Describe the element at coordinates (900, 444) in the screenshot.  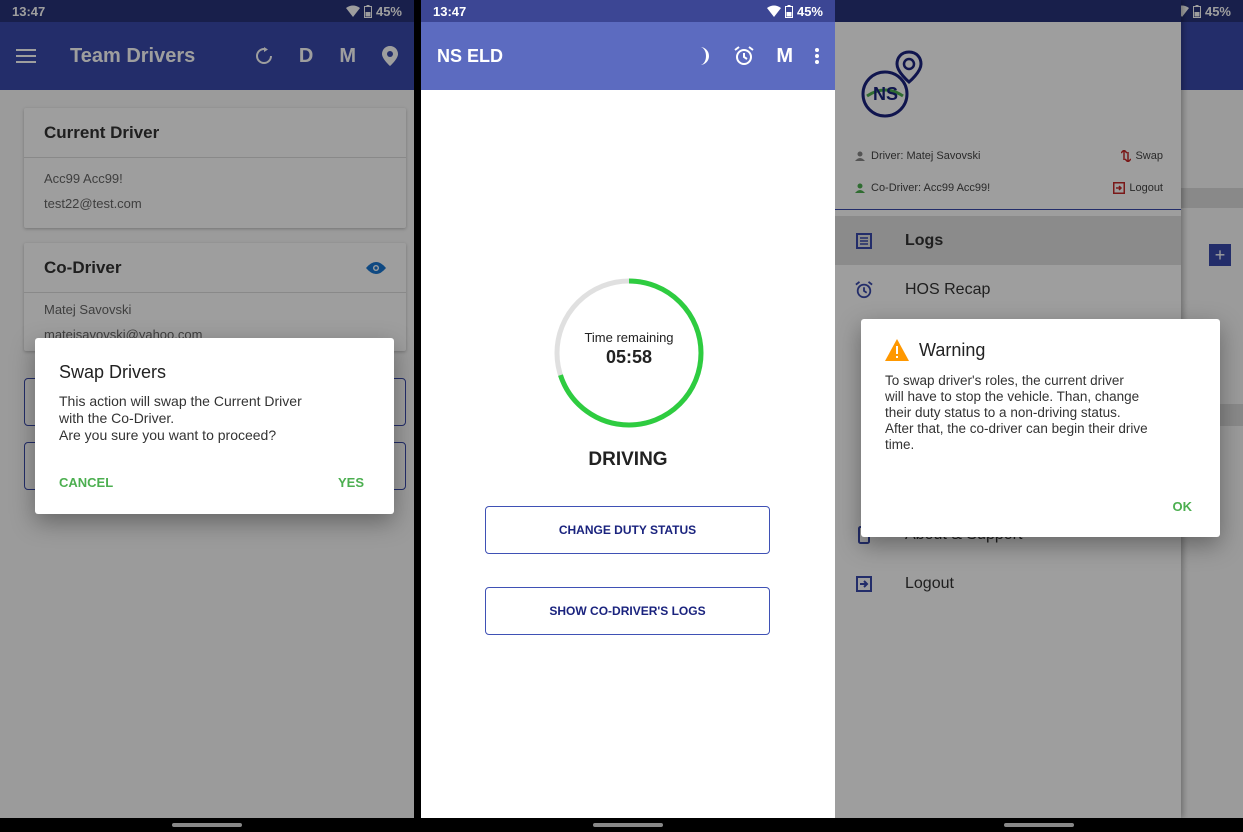
I see `dialog-message-line: time.` at that location.